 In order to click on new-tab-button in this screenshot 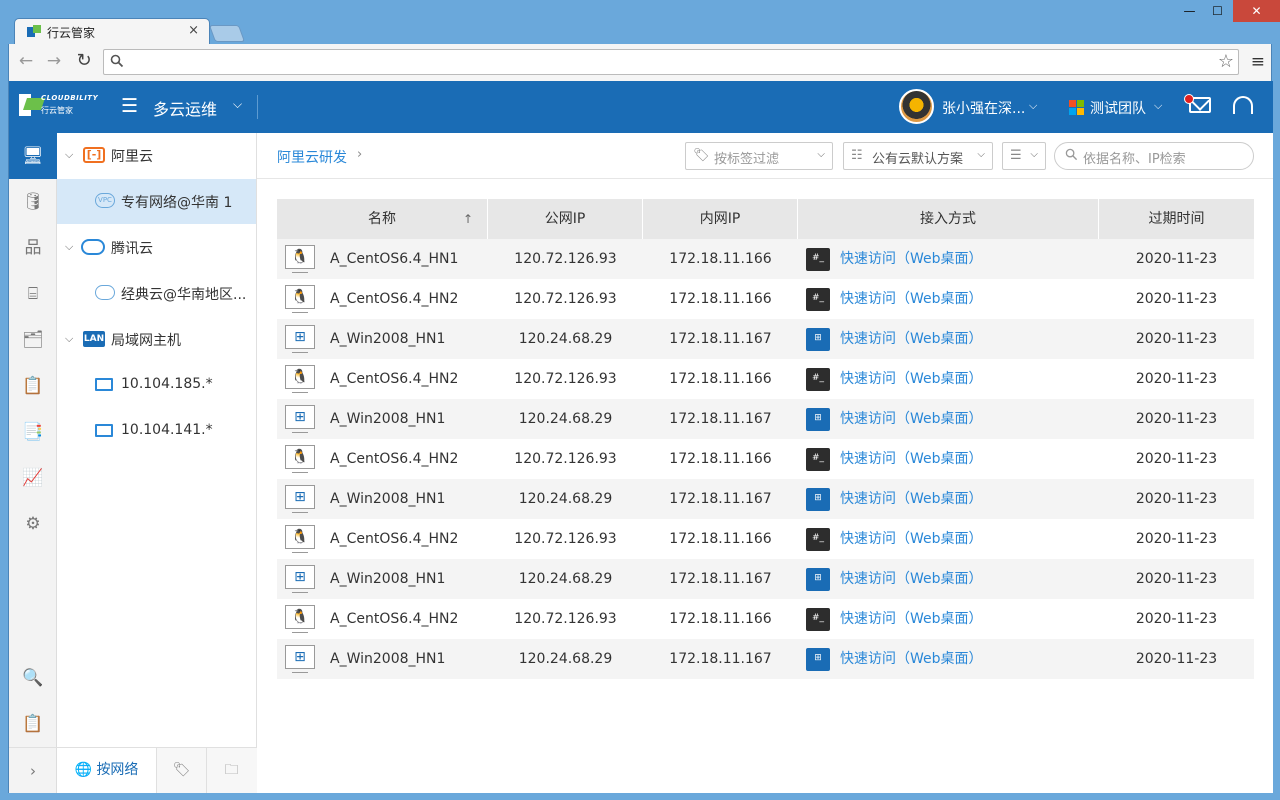, I will do `click(227, 33)`.